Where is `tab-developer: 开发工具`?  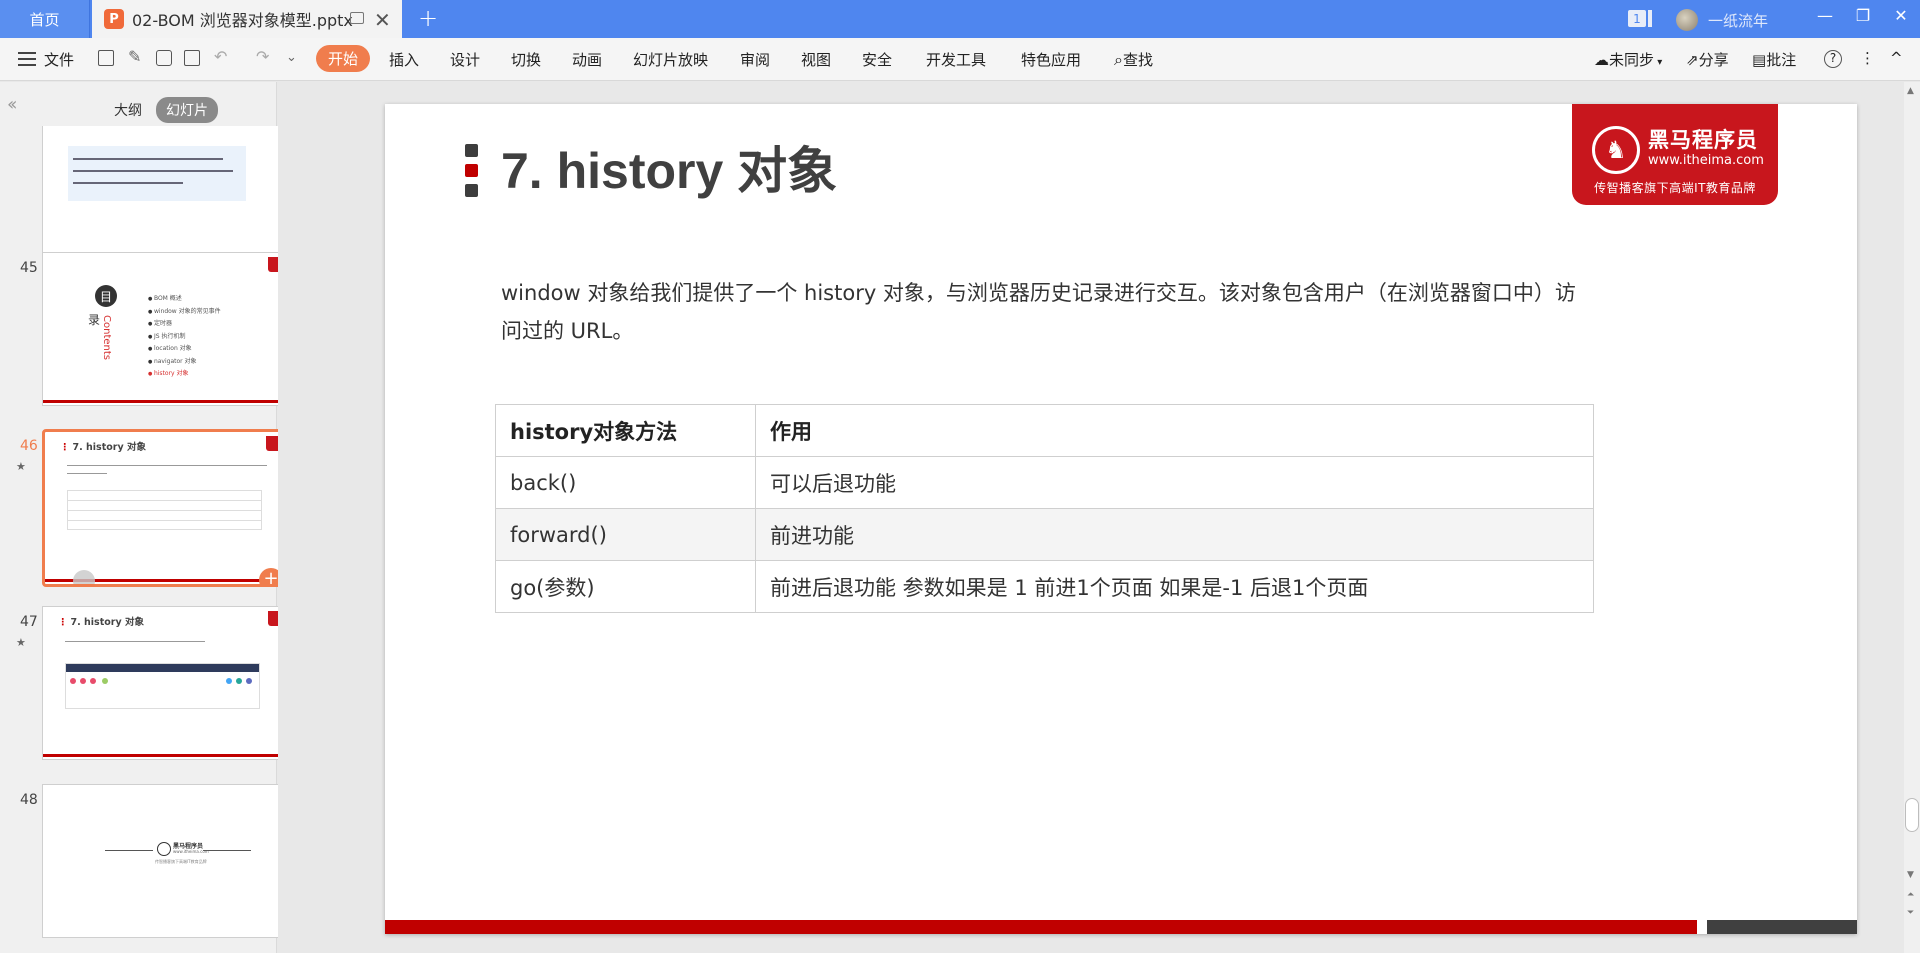
tab-developer: 开发工具 is located at coordinates (956, 59).